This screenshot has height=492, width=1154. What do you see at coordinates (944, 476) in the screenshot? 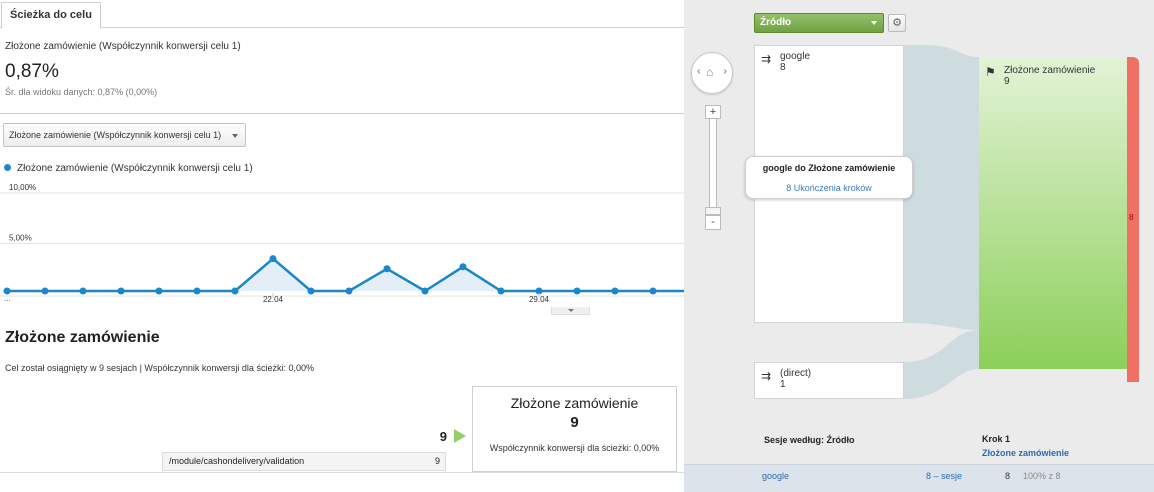
I see `summary-sessions-link: 8 – sesje` at bounding box center [944, 476].